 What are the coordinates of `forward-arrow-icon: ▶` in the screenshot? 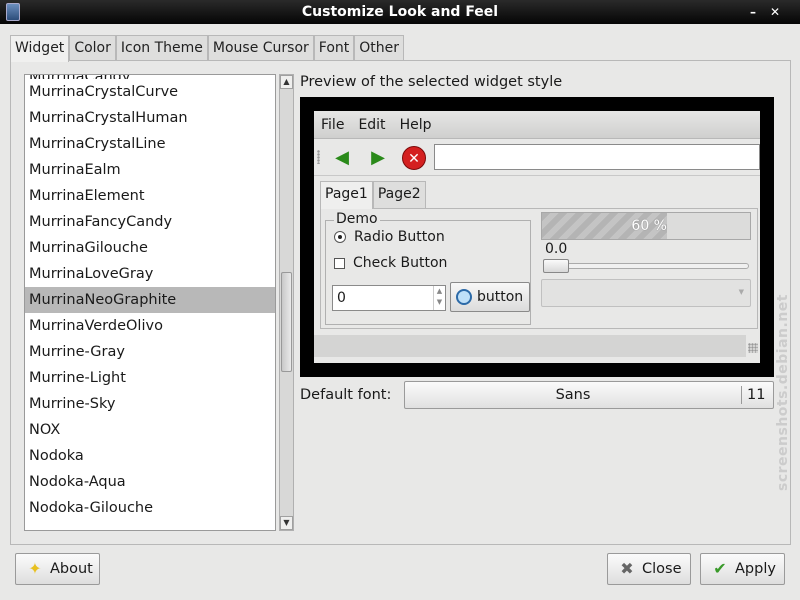 It's located at (378, 158).